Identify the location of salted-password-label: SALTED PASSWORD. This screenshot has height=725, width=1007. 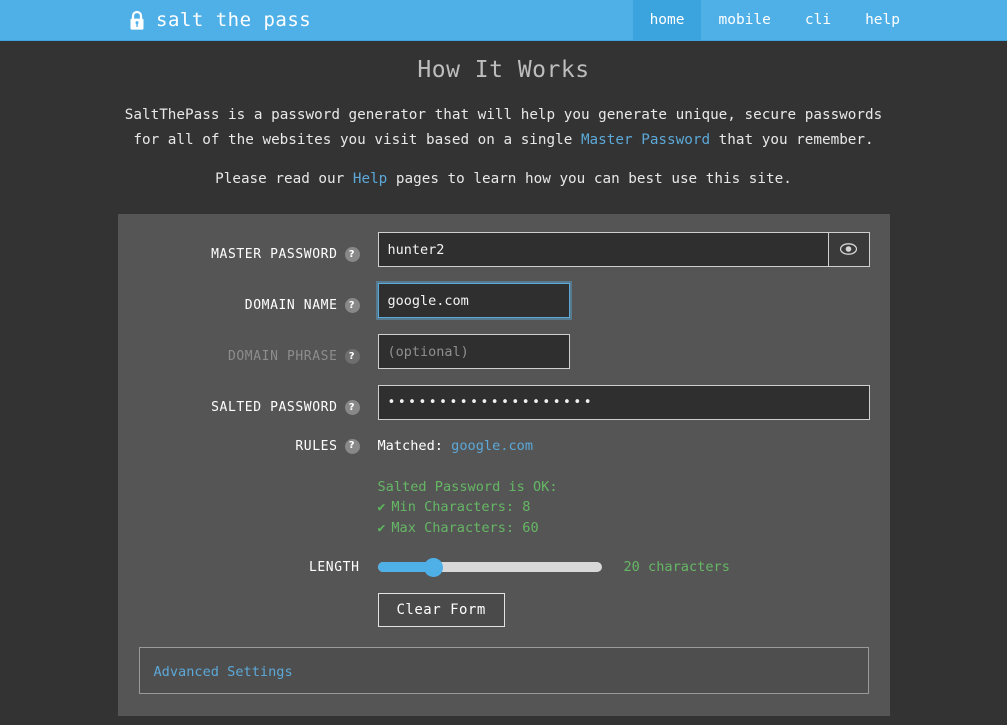
(274, 407).